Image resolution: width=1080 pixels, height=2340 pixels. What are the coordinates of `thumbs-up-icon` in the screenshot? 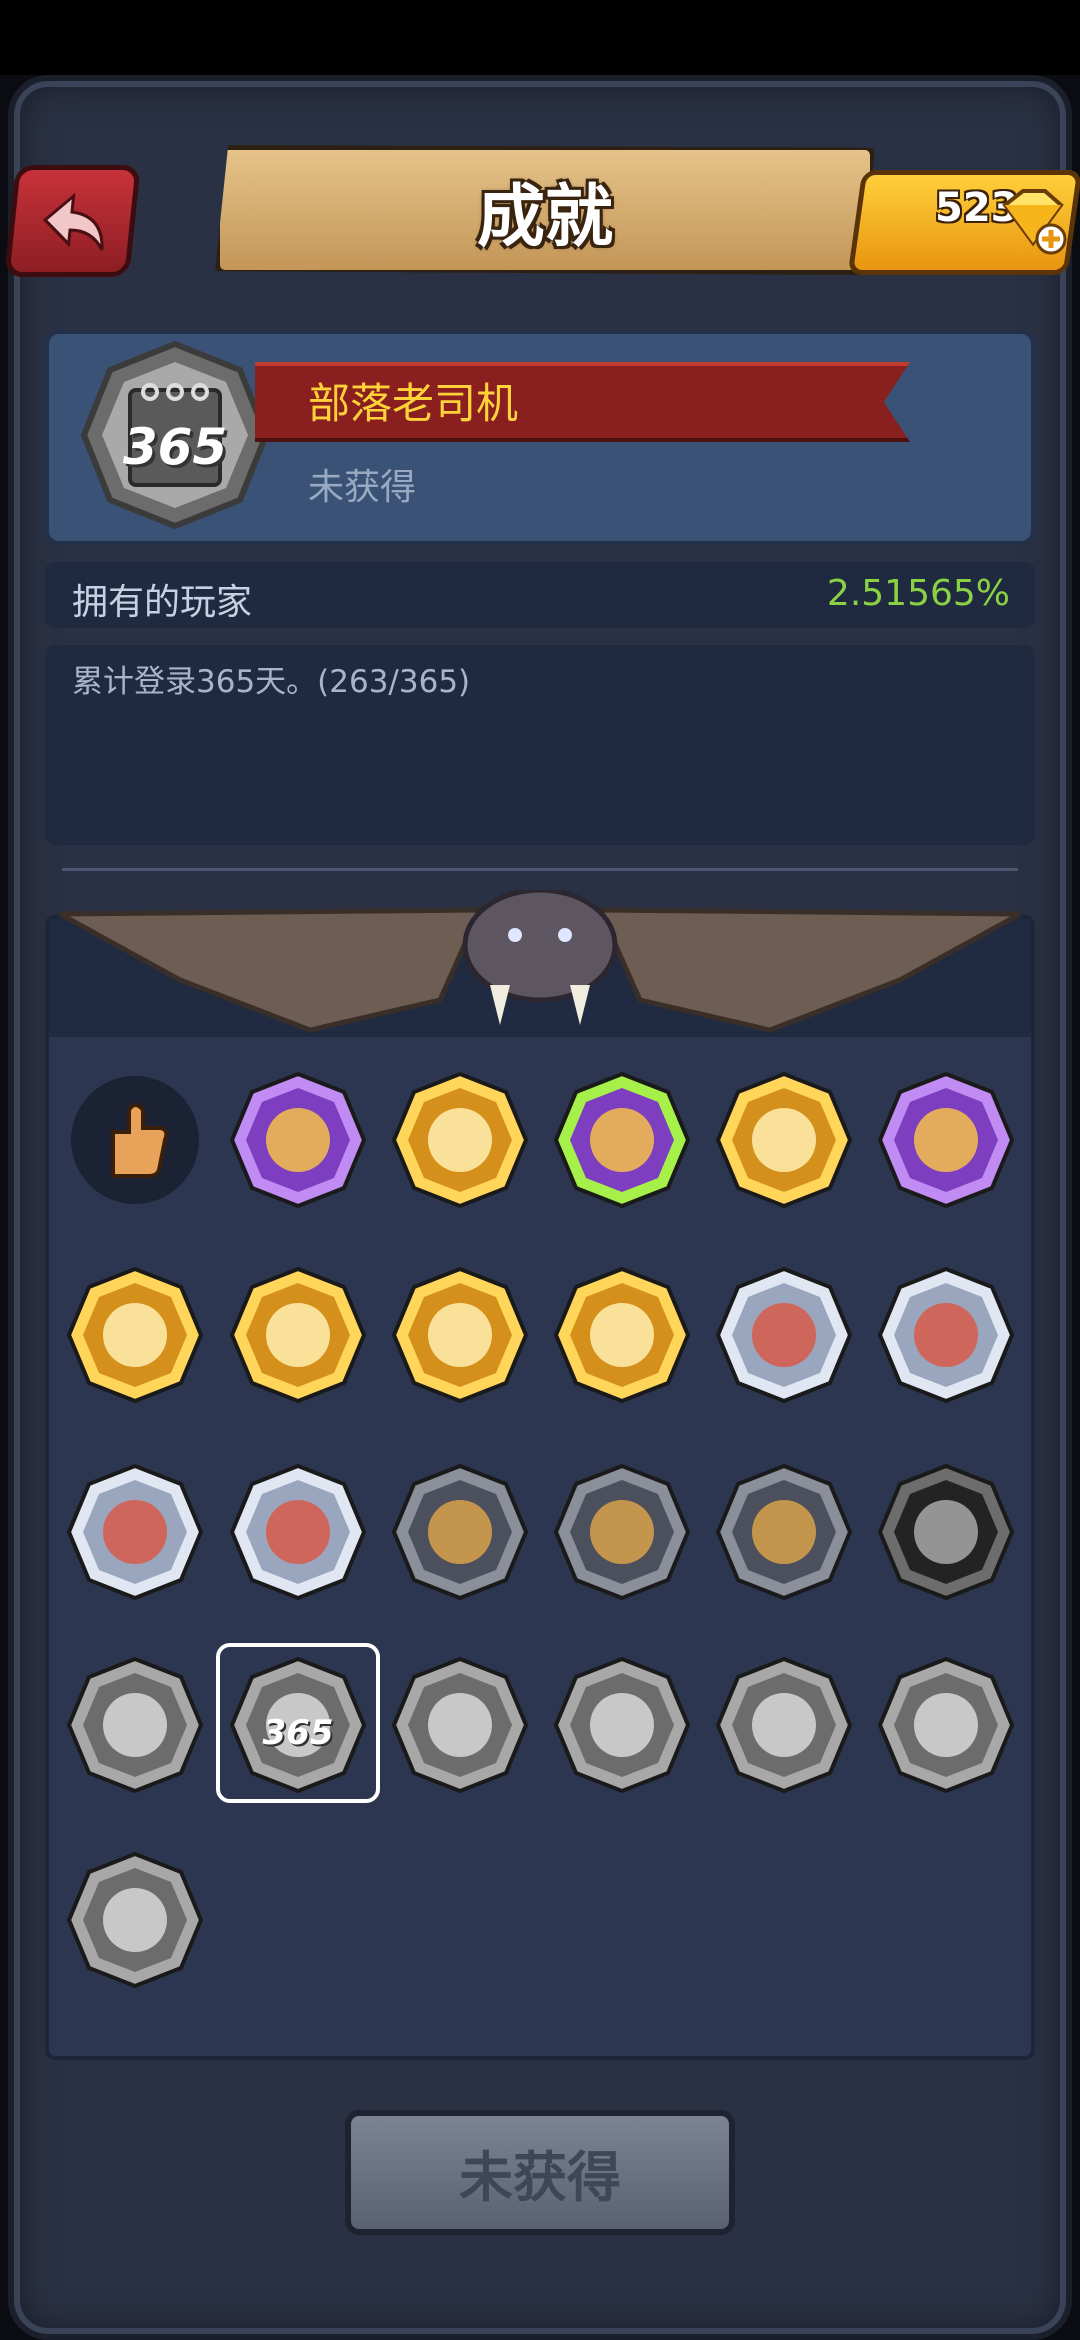 It's located at (135, 1140).